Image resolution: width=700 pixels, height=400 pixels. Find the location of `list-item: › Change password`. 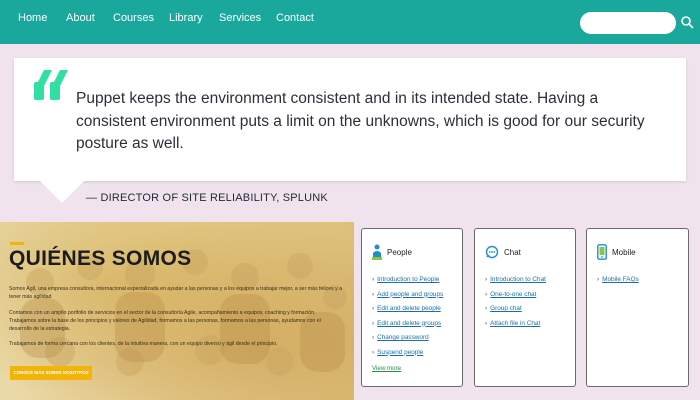

list-item: › Change password is located at coordinates (407, 338).